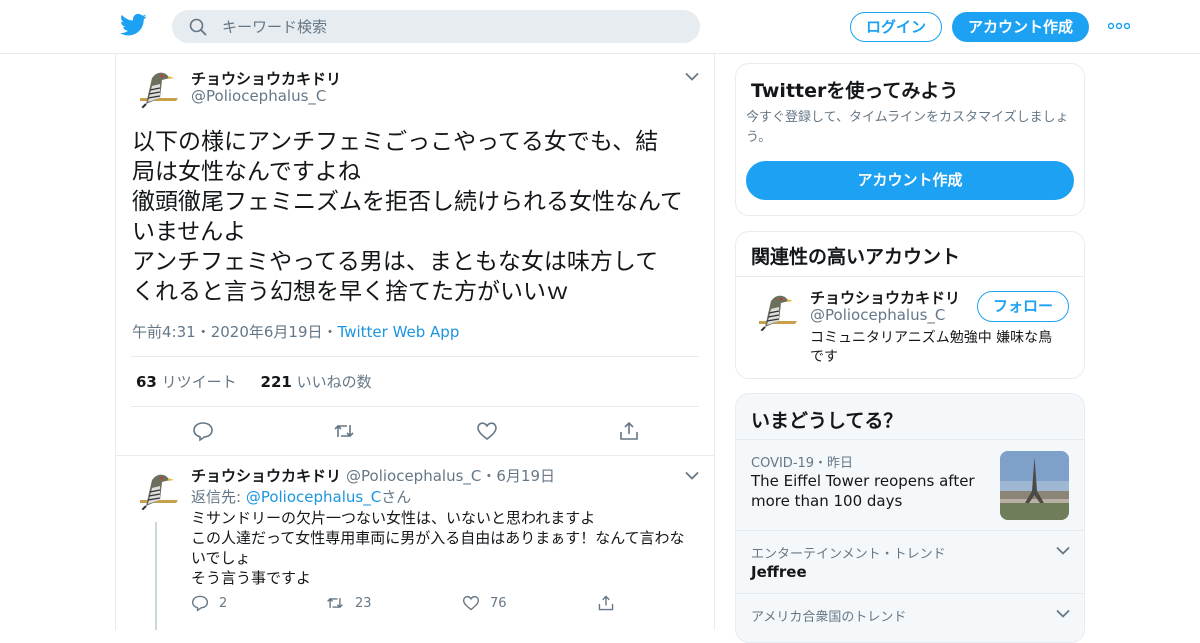 Image resolution: width=1200 pixels, height=643 pixels. I want to click on reply-text-line: ミサンドリーの欠片一つない女性は、いないと思われますよ, so click(393, 518).